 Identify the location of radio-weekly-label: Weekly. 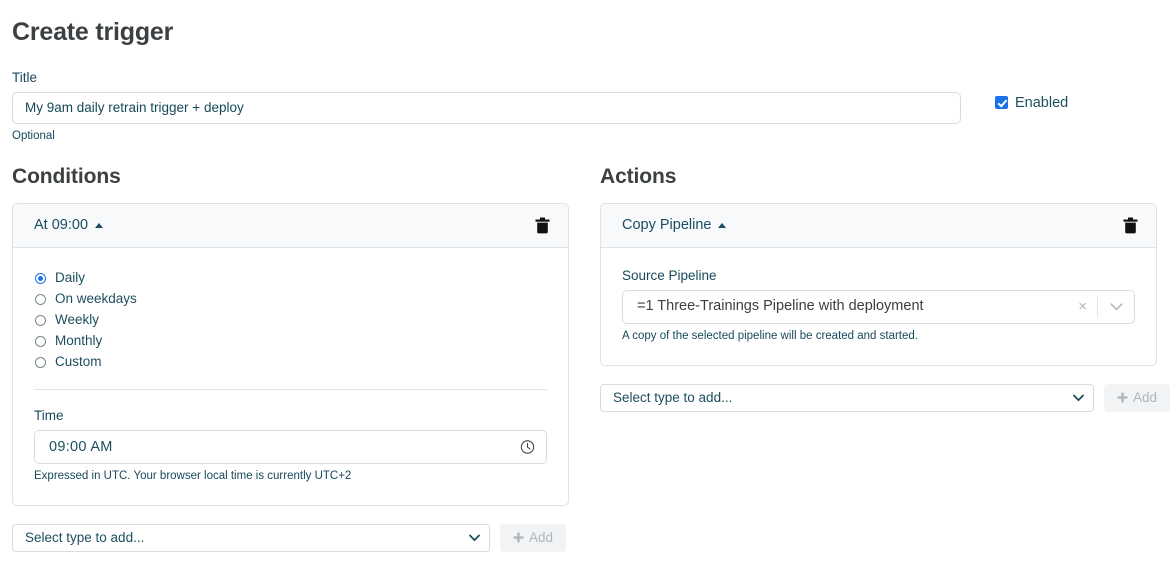
(77, 319).